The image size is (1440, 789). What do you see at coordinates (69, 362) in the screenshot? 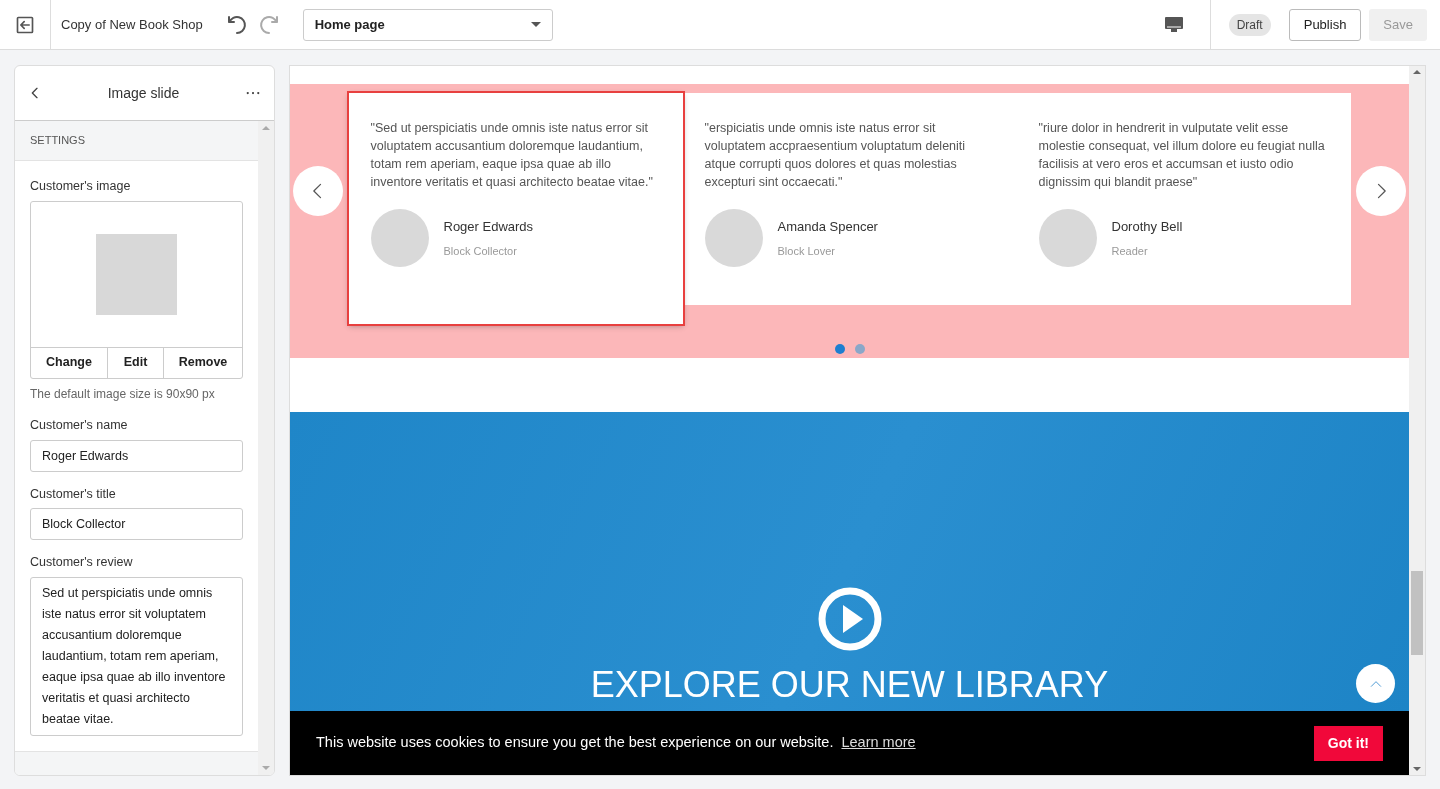
I see `image-action-button: Change` at bounding box center [69, 362].